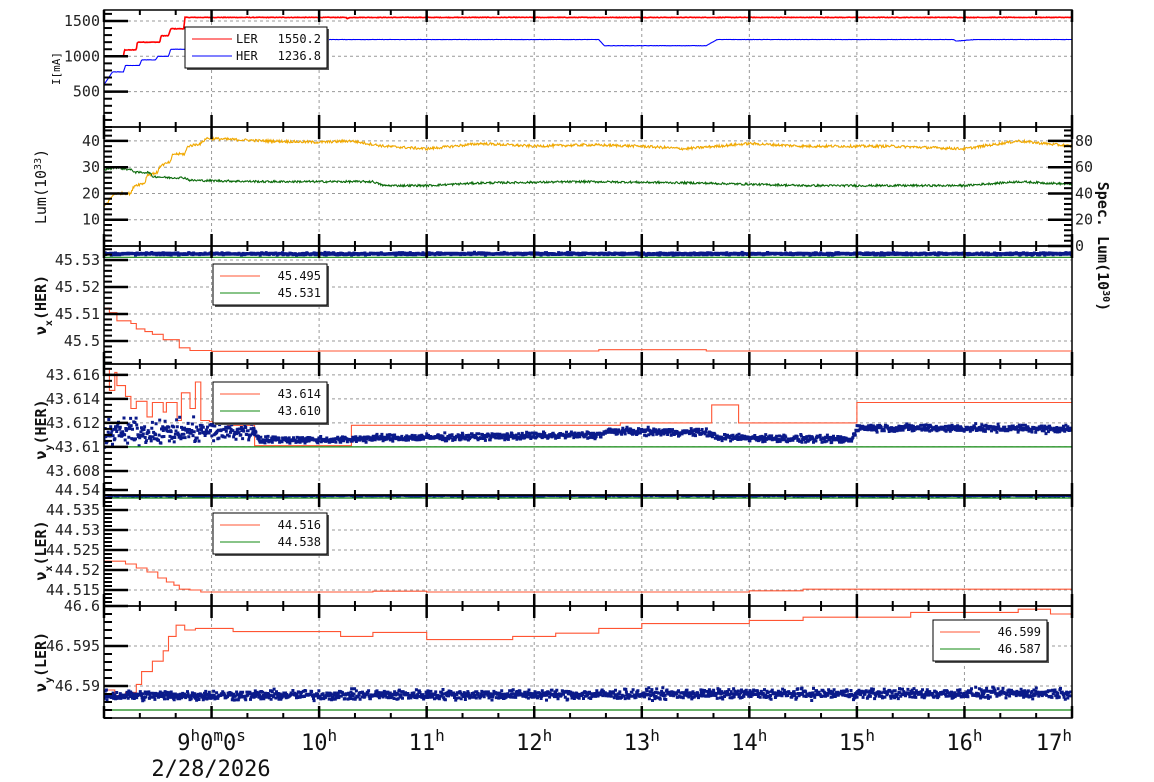 The height and width of the screenshot is (782, 1154). Describe the element at coordinates (1019, 649) in the screenshot. I see `legend-value: 46.587` at that location.